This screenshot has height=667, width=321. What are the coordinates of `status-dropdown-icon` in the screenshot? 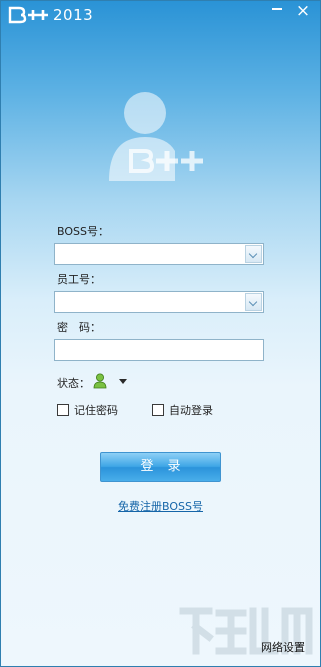 It's located at (123, 381).